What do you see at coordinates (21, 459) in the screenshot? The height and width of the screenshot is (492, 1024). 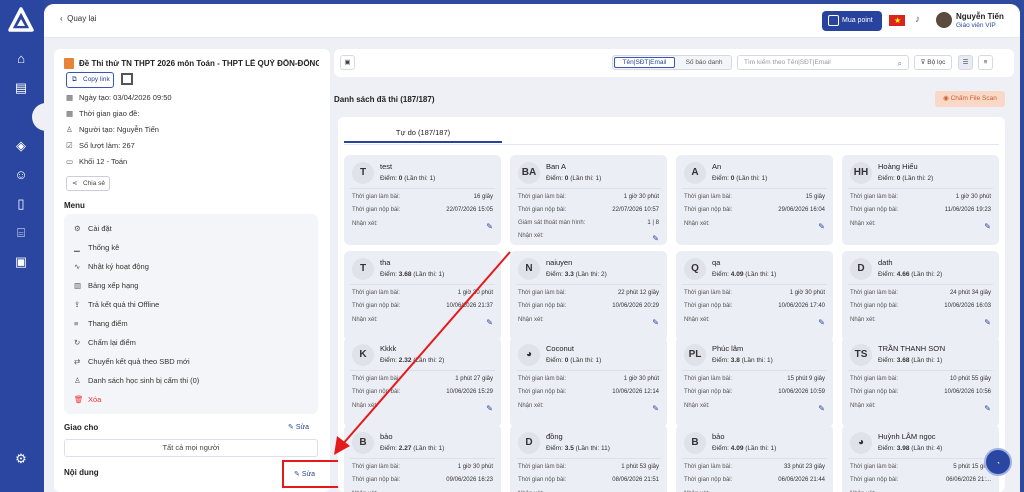 I see `settings-gear-icon: ⚙` at bounding box center [21, 459].